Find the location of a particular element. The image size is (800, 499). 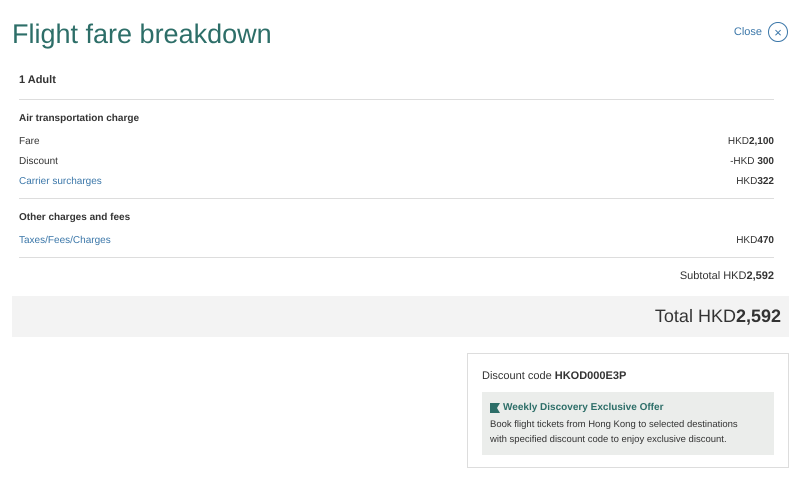

offer-title: Weekly Discovery Exclusive Offer is located at coordinates (583, 408).